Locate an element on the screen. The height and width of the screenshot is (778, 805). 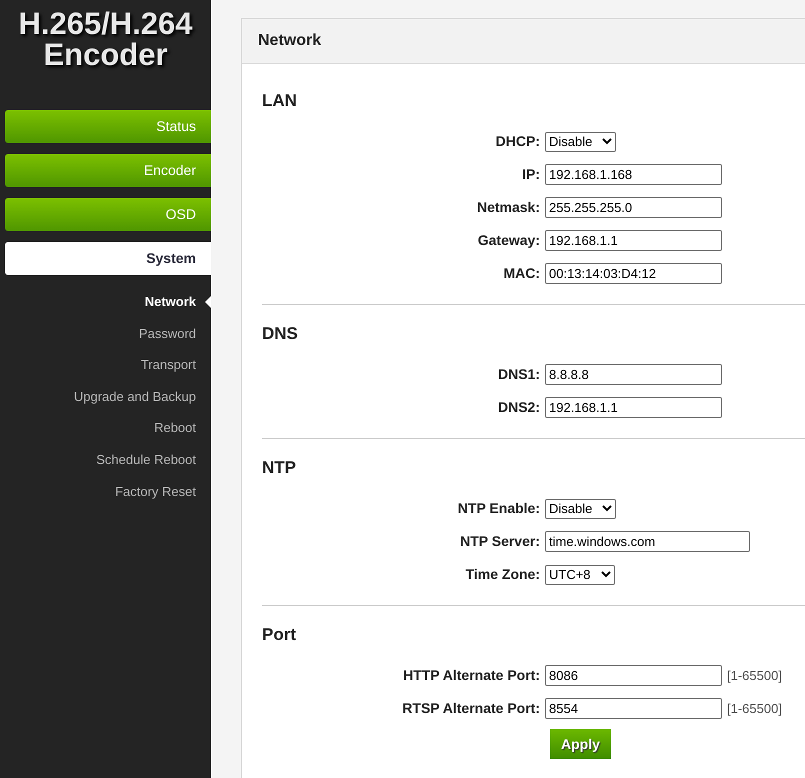
nav-link: Password is located at coordinates (105, 334).